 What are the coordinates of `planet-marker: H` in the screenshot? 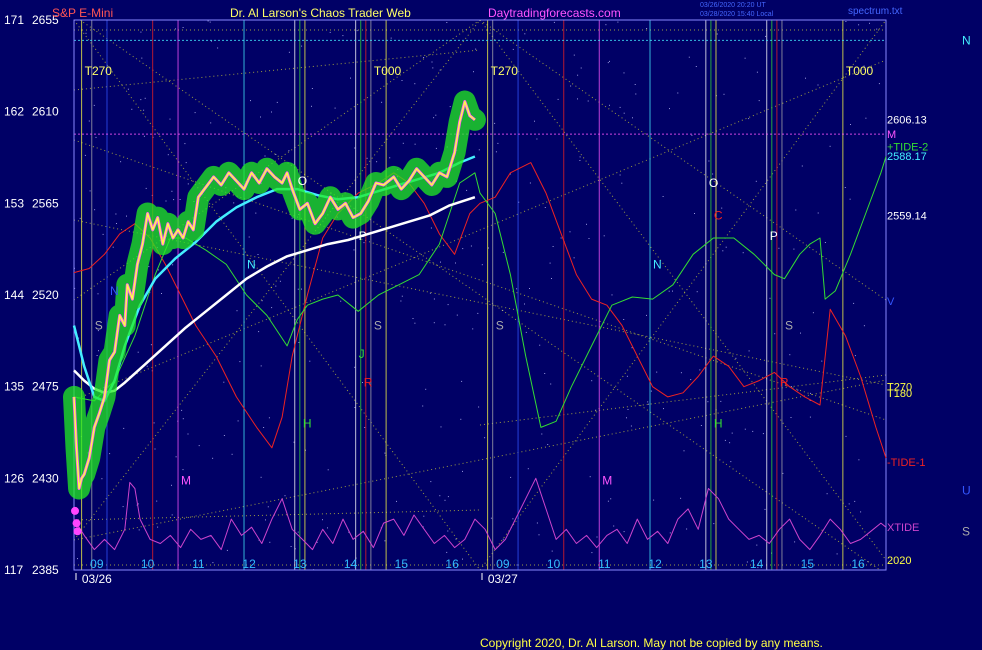 It's located at (718, 423).